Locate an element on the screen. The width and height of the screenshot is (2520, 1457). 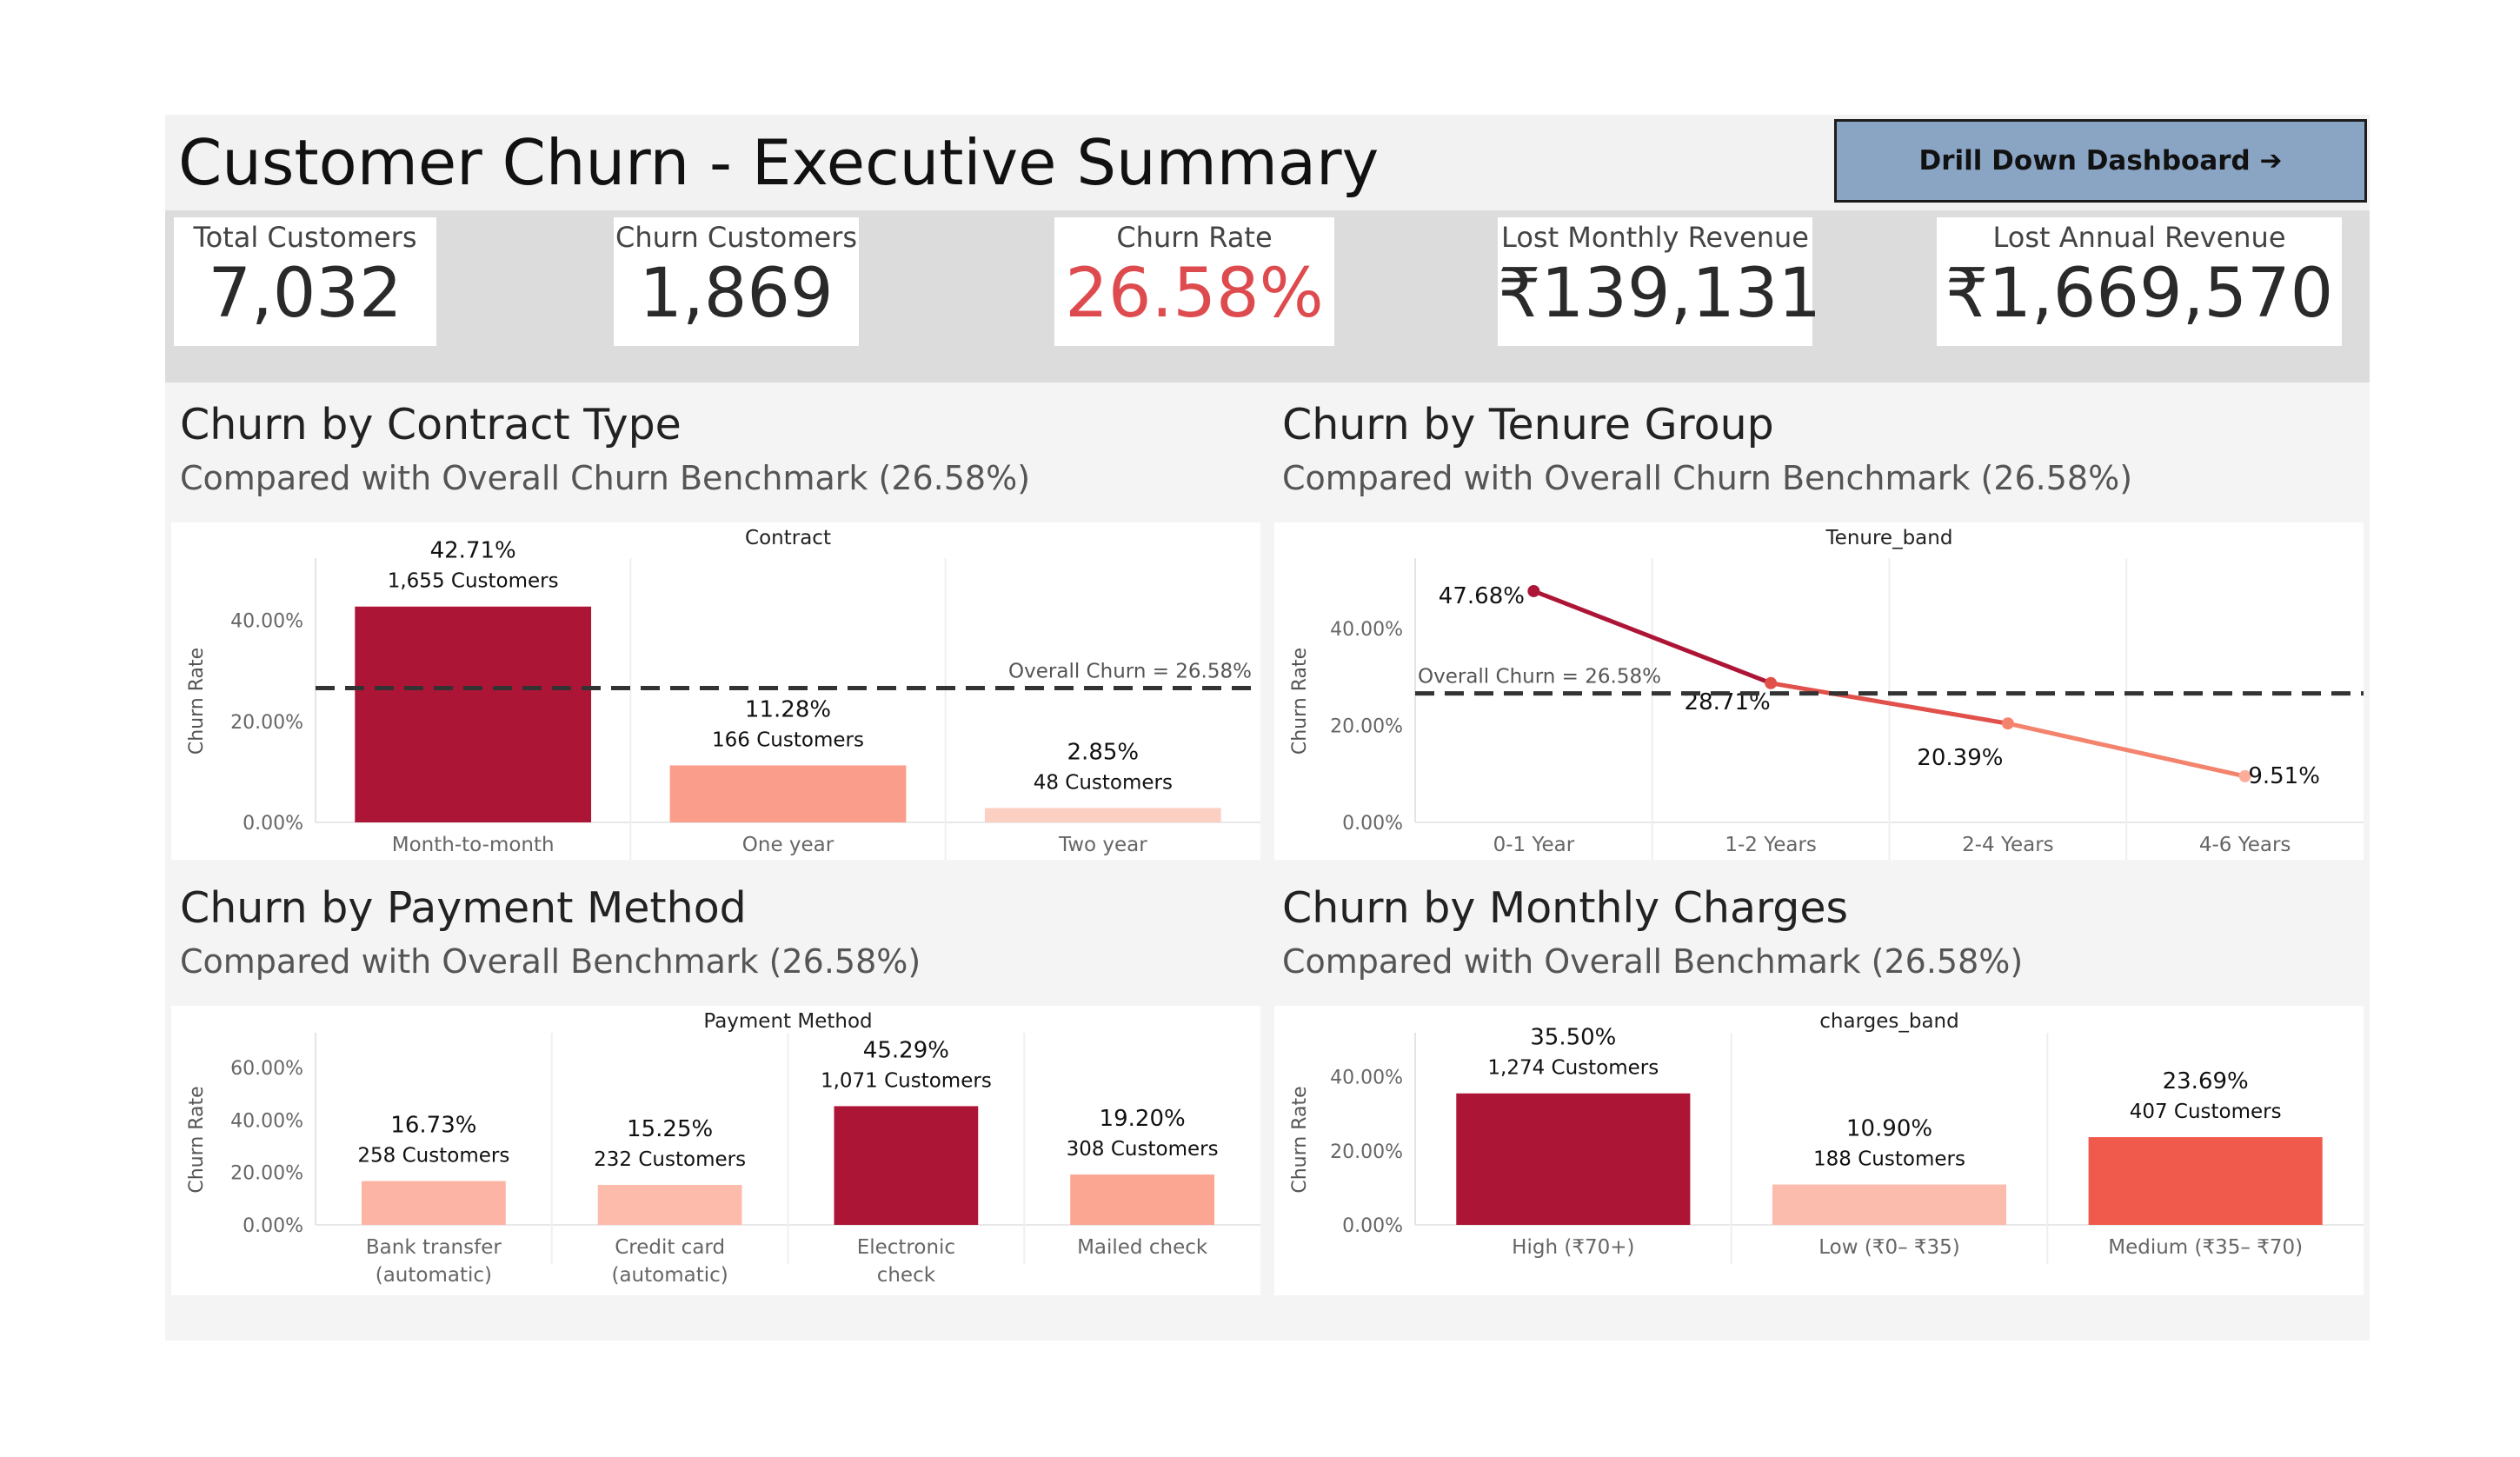
kpi-lost-annual-revenue: Lost Annual Revenue ₹1,669,570 is located at coordinates (2139, 281).